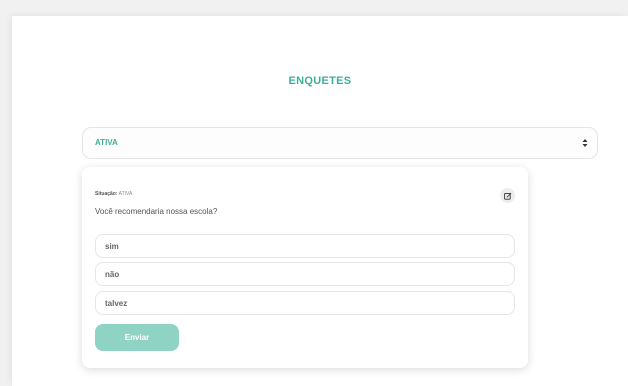 This screenshot has width=628, height=386. What do you see at coordinates (305, 303) in the screenshot?
I see `poll-option: talvez` at bounding box center [305, 303].